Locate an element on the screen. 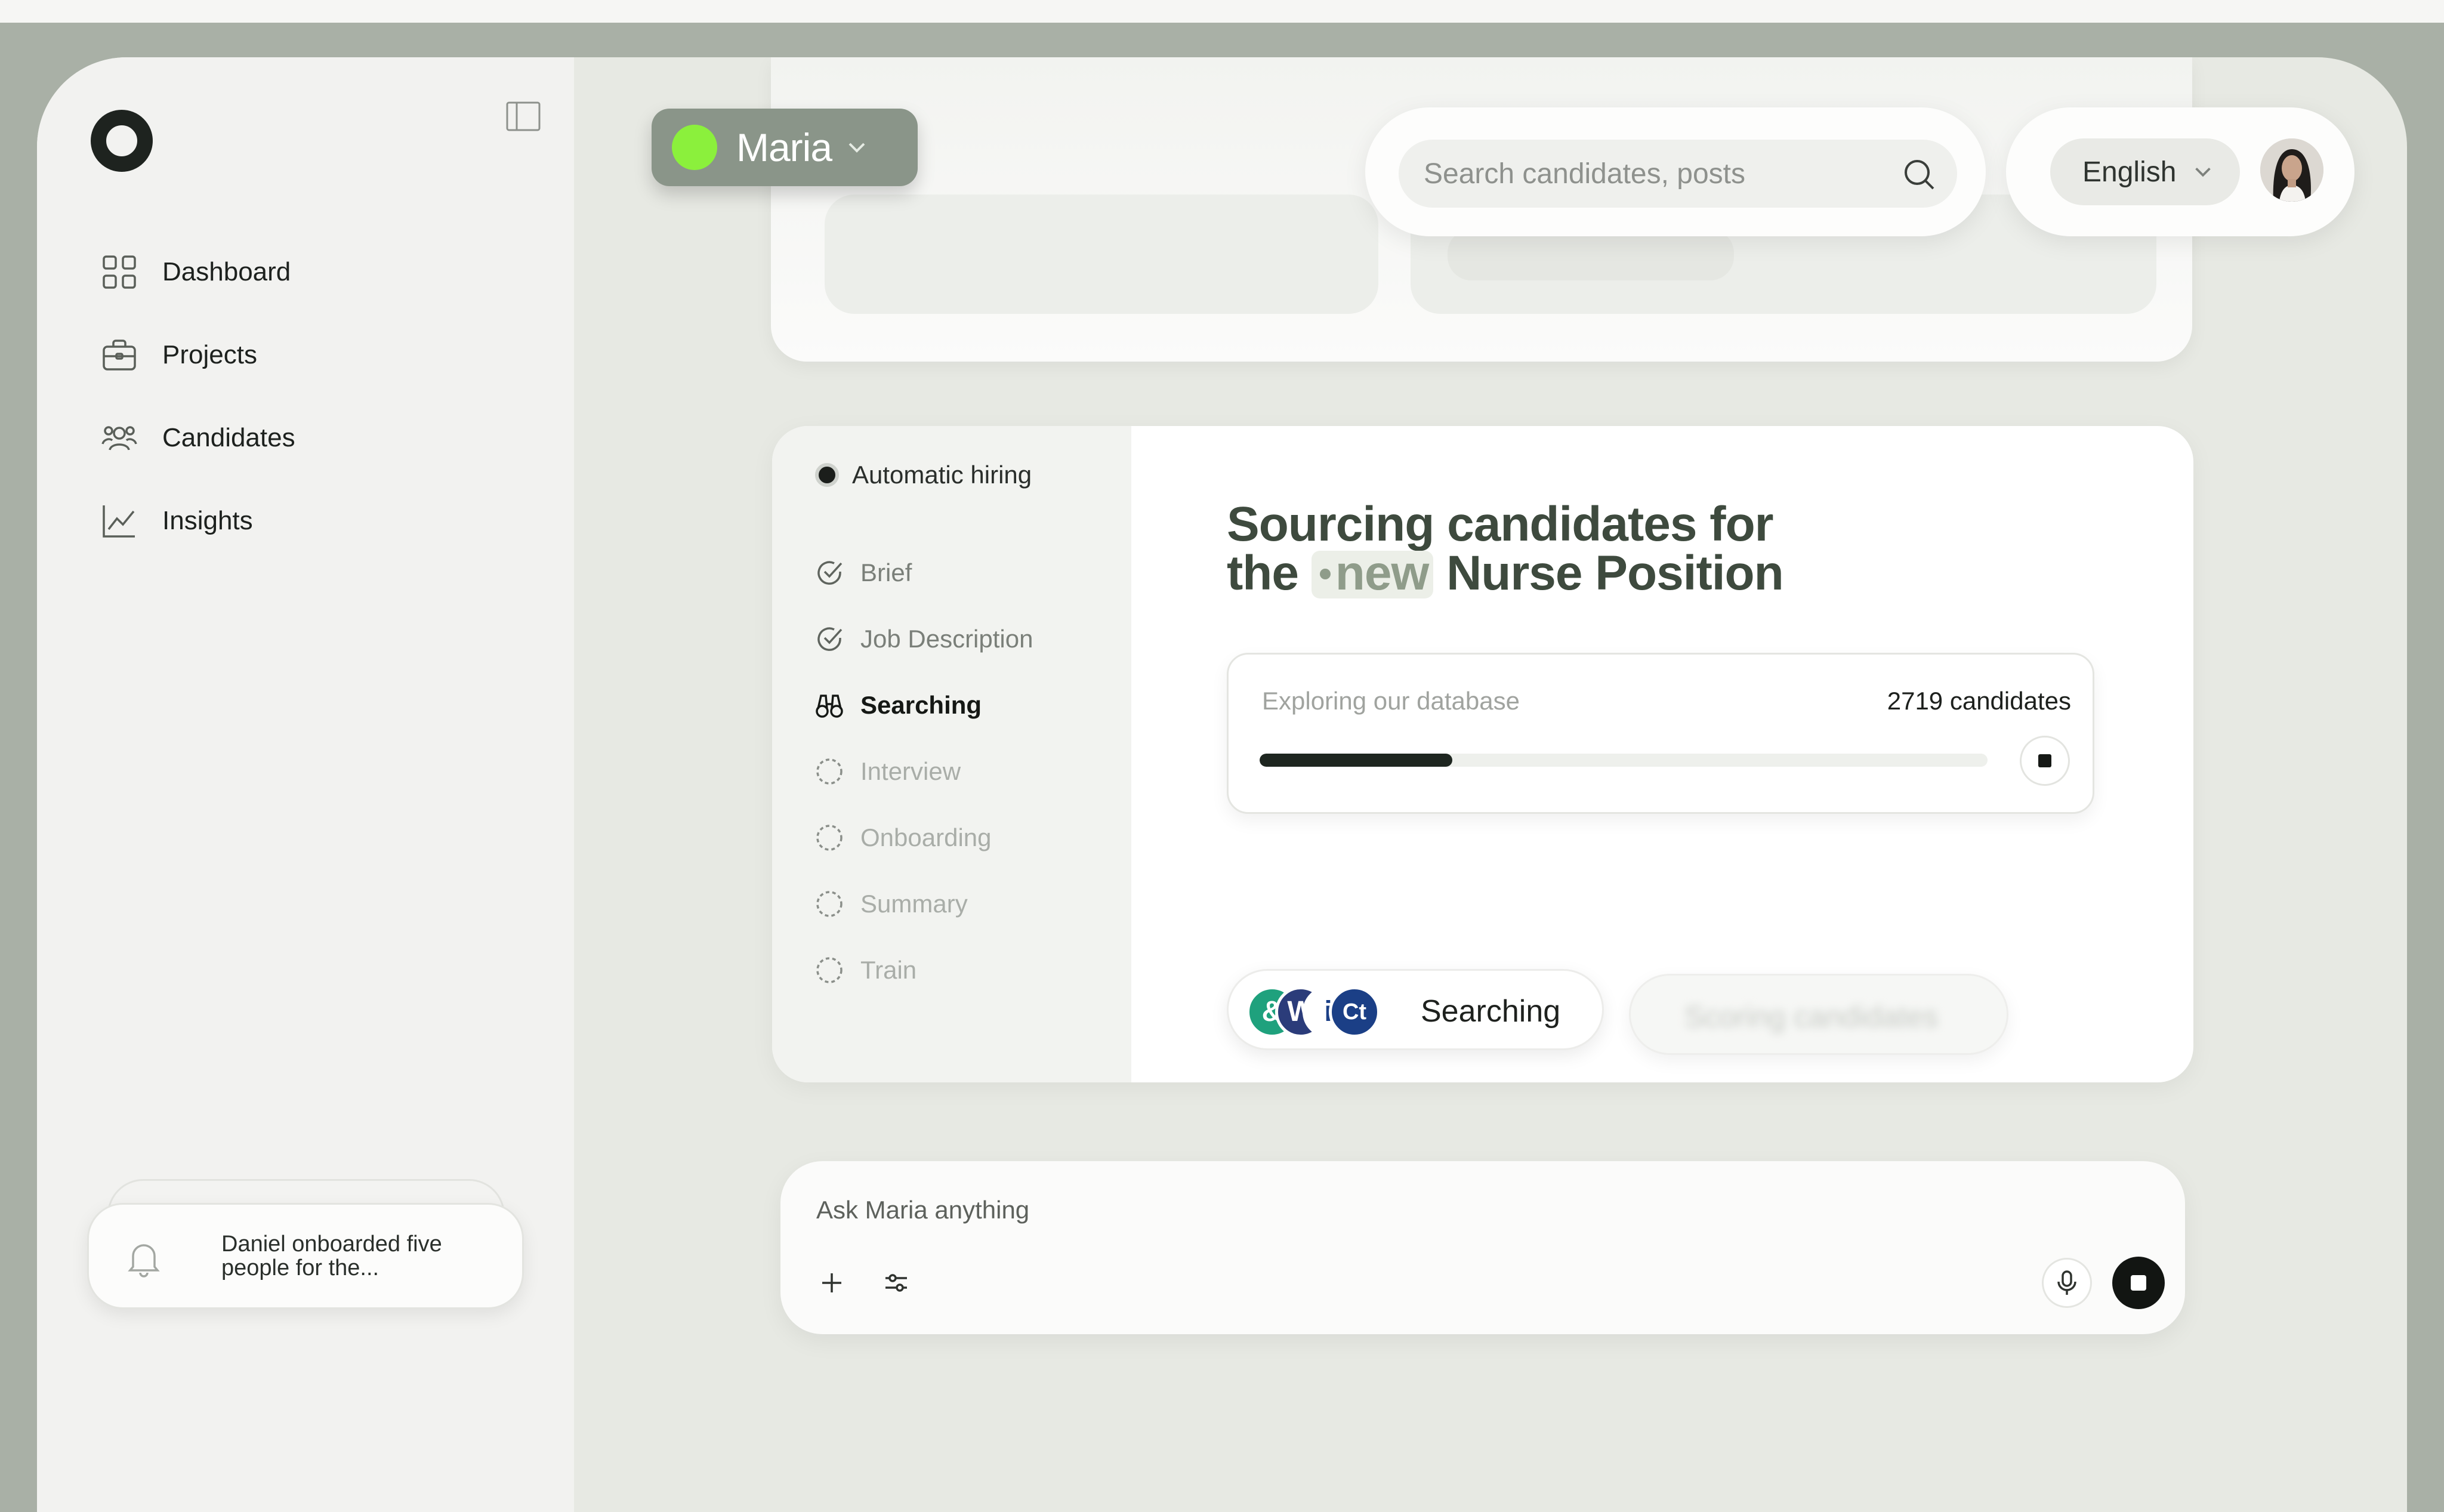 This screenshot has height=1512, width=2444. search-input is located at coordinates (1678, 174).